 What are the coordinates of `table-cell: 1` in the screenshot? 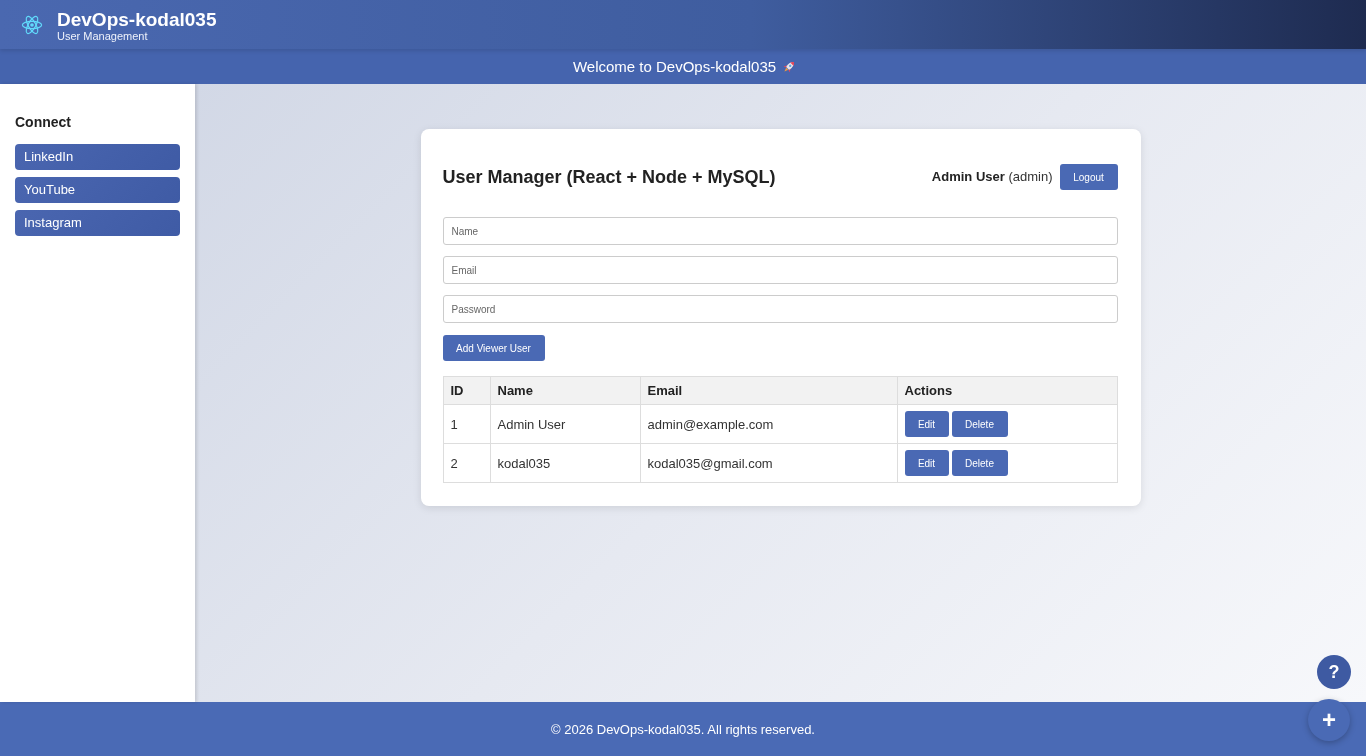 It's located at (466, 424).